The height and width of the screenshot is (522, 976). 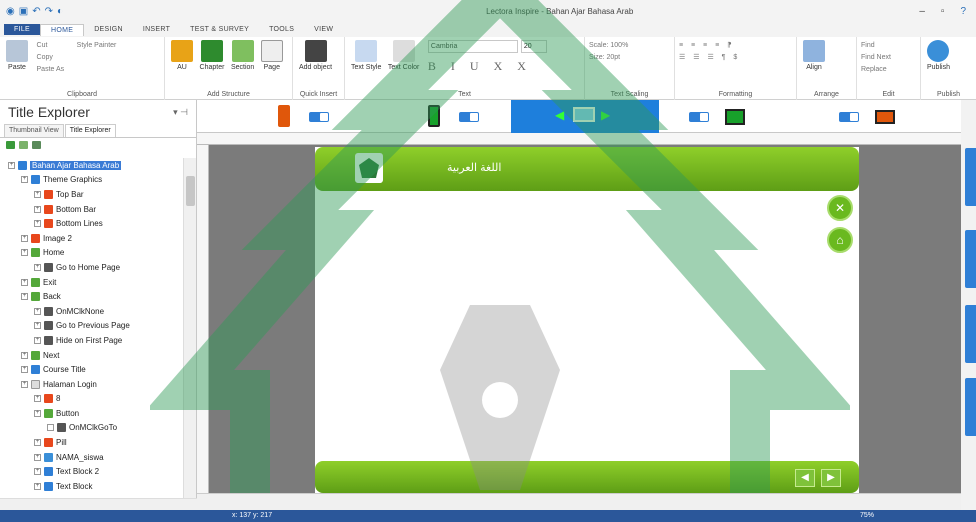 What do you see at coordinates (91, 413) in the screenshot?
I see `tree-node: + Button` at bounding box center [91, 413].